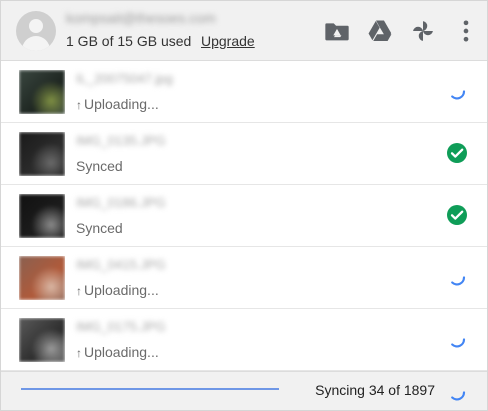  I want to click on sync-progress-fill, so click(150, 389).